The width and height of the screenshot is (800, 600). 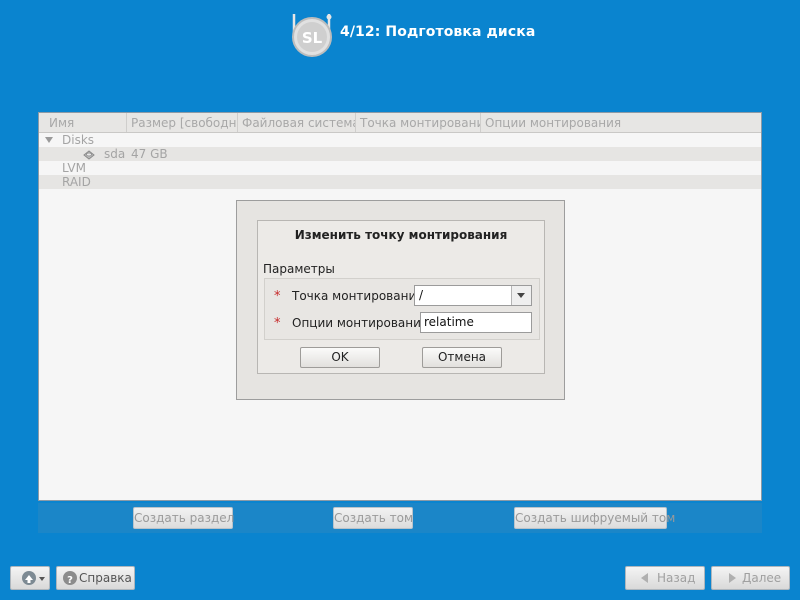 I want to click on tree-size-sda: 47 GB, so click(x=149, y=154).